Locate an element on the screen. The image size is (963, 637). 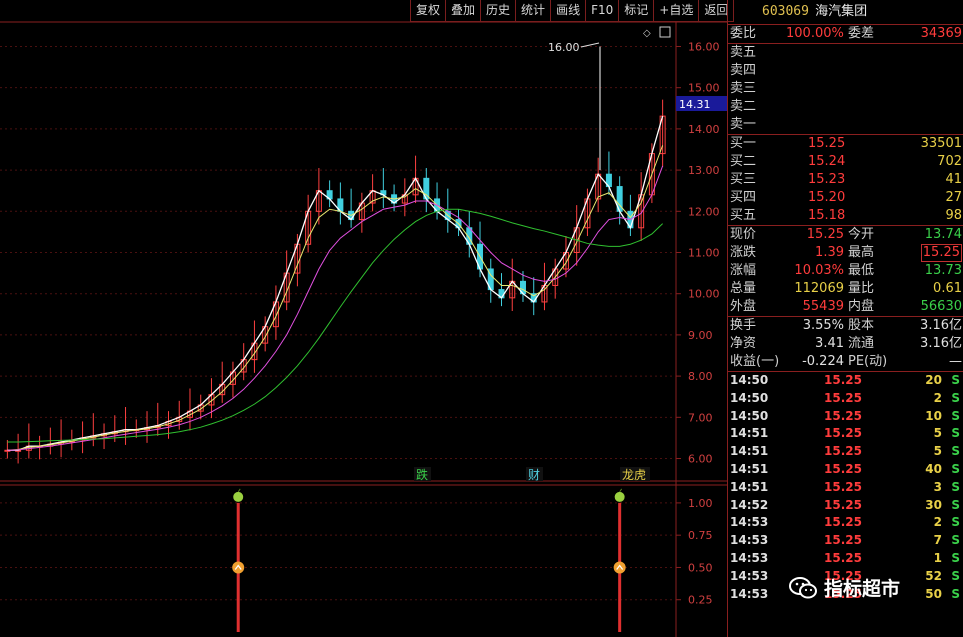
fundamental-label: PE(动) is located at coordinates (868, 361).